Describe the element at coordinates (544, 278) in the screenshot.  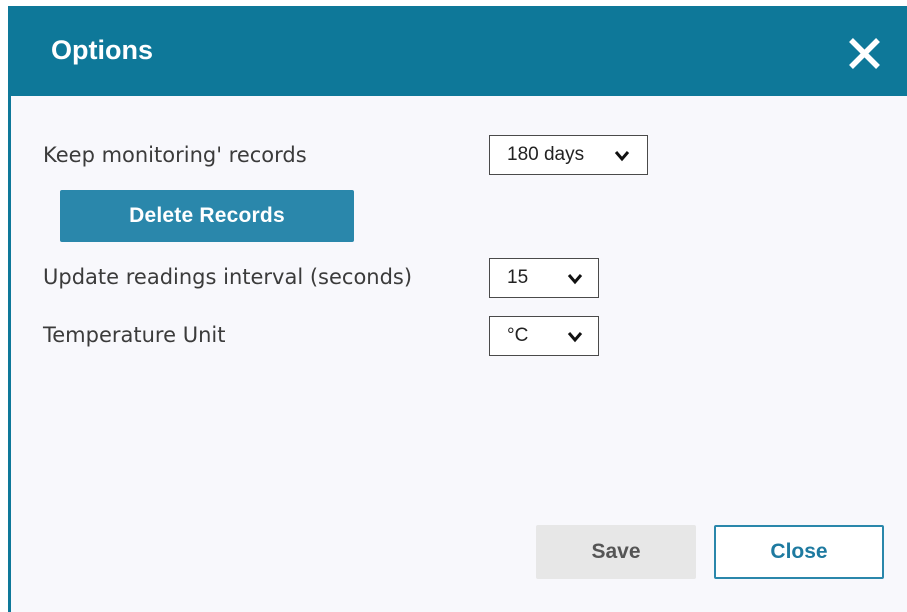
I see `update-interval-select: 15` at that location.